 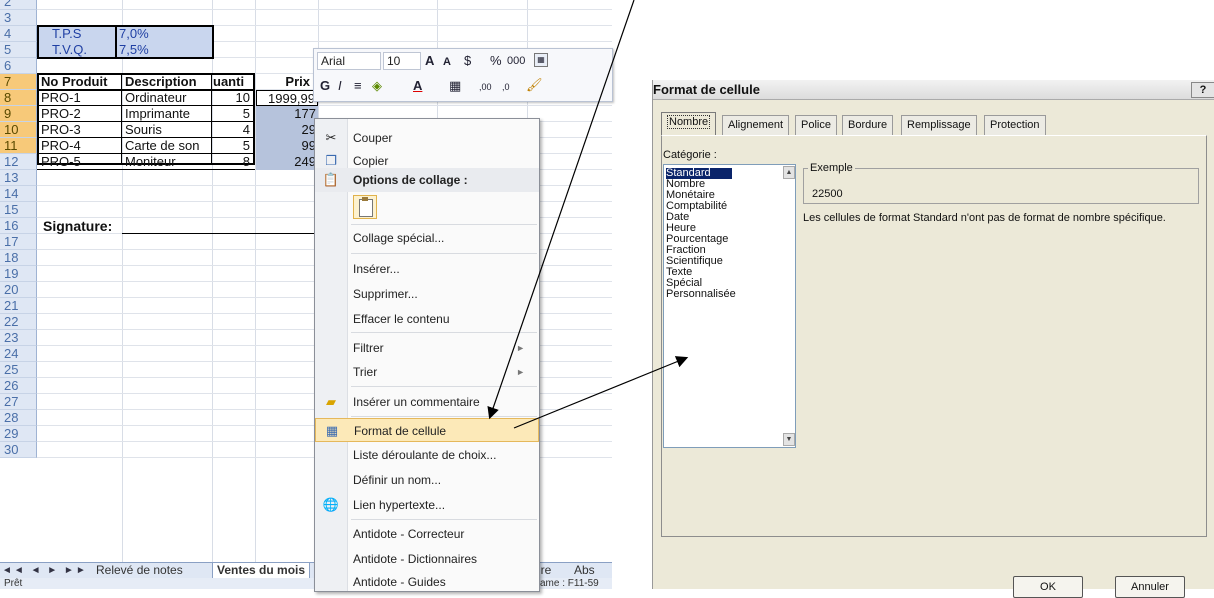 What do you see at coordinates (18, 162) in the screenshot?
I see `row-number: 12` at bounding box center [18, 162].